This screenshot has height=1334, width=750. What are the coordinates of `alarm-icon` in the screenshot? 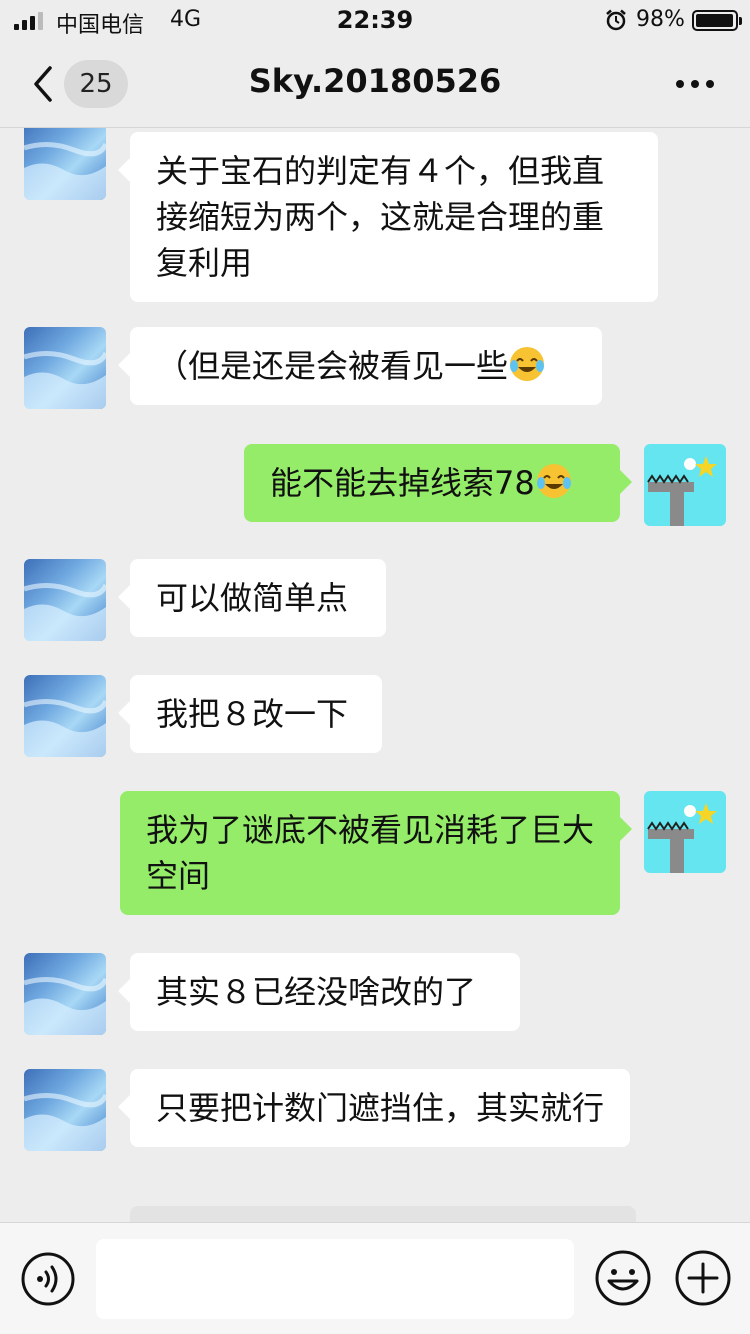 It's located at (616, 20).